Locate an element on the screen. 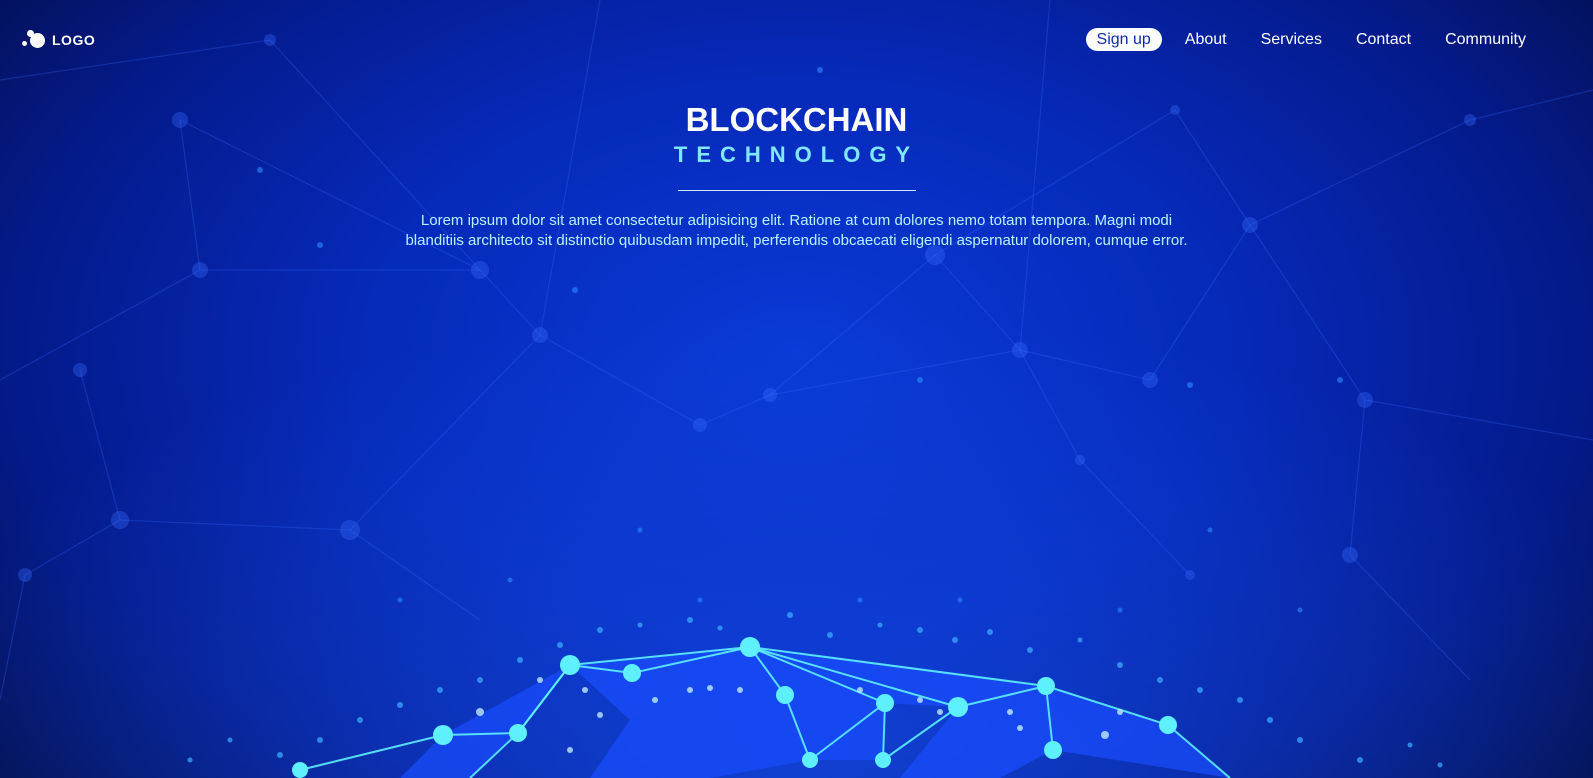 The image size is (1593, 778). nav-about: About is located at coordinates (1206, 39).